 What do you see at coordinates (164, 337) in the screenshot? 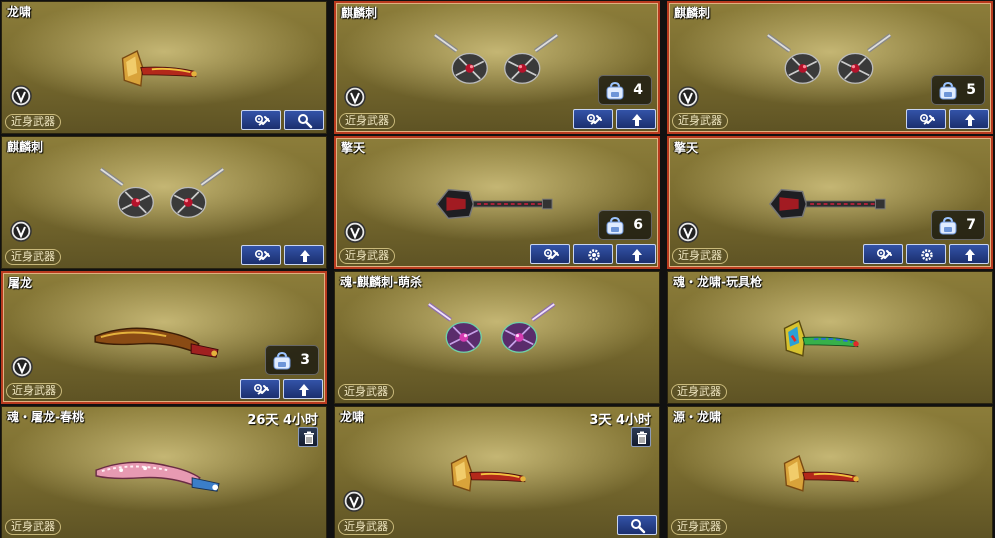
I see `weapon-card: 屠龙 3 近身武器` at bounding box center [164, 337].